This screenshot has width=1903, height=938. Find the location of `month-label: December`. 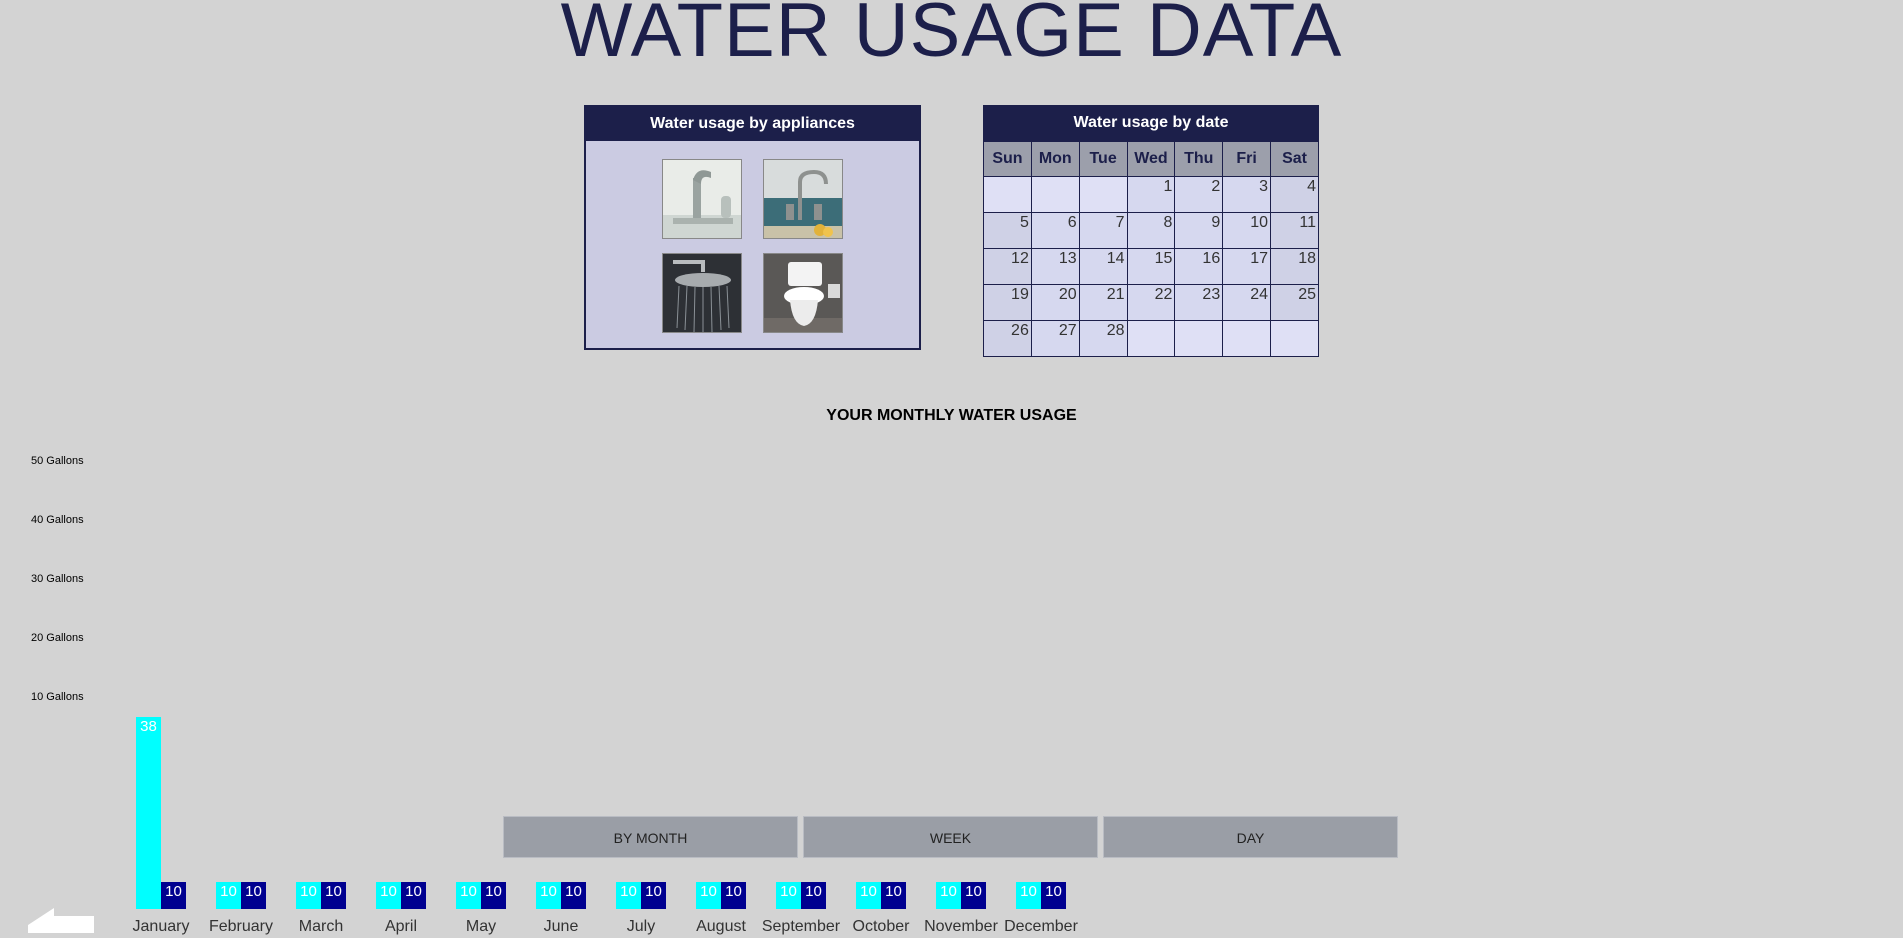

month-label: December is located at coordinates (1041, 926).